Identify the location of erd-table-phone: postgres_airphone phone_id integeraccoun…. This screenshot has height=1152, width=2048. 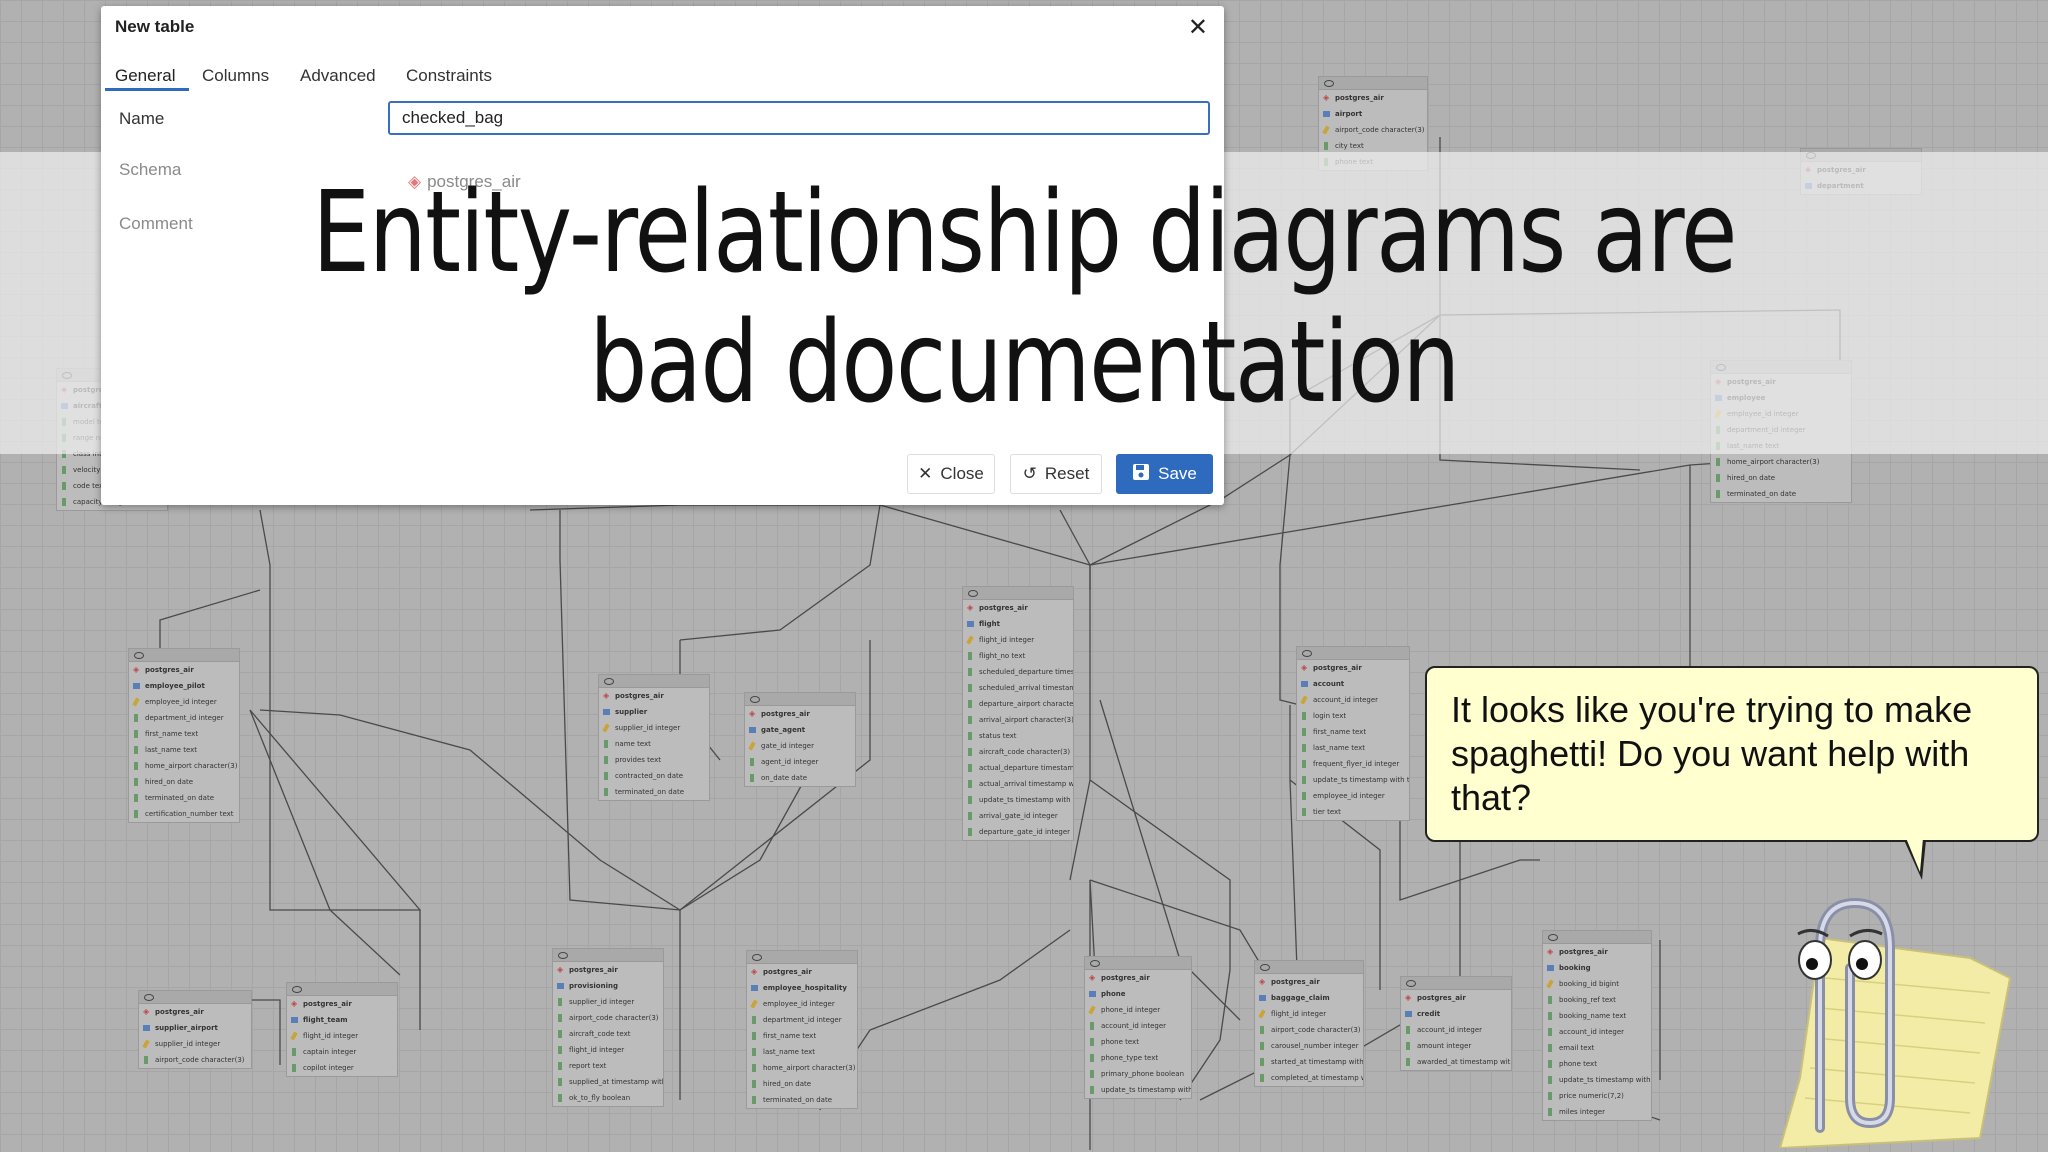
(1138, 1027).